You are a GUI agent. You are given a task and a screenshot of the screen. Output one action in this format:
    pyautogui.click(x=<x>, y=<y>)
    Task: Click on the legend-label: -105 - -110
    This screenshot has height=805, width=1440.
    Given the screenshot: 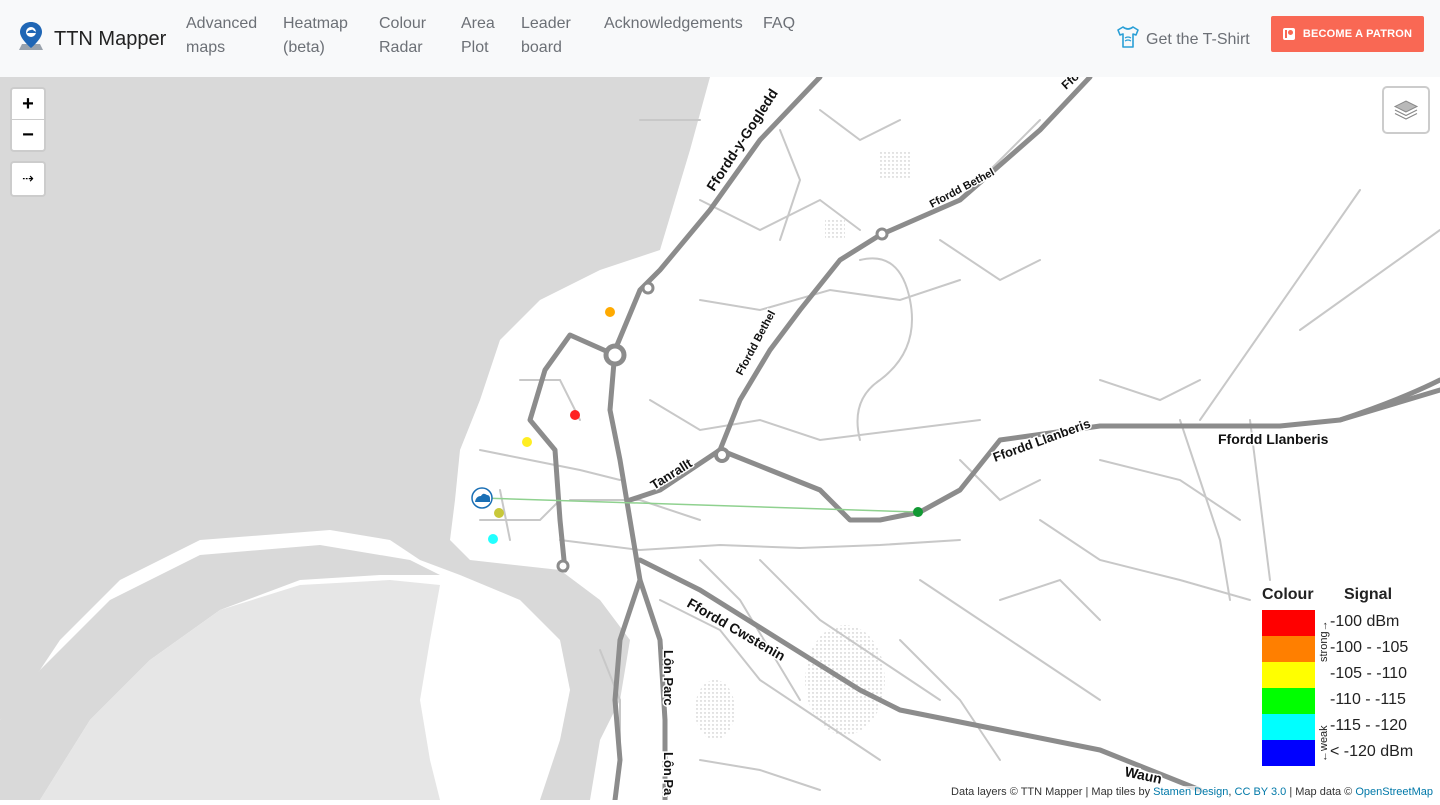 What is the action you would take?
    pyautogui.click(x=1368, y=674)
    